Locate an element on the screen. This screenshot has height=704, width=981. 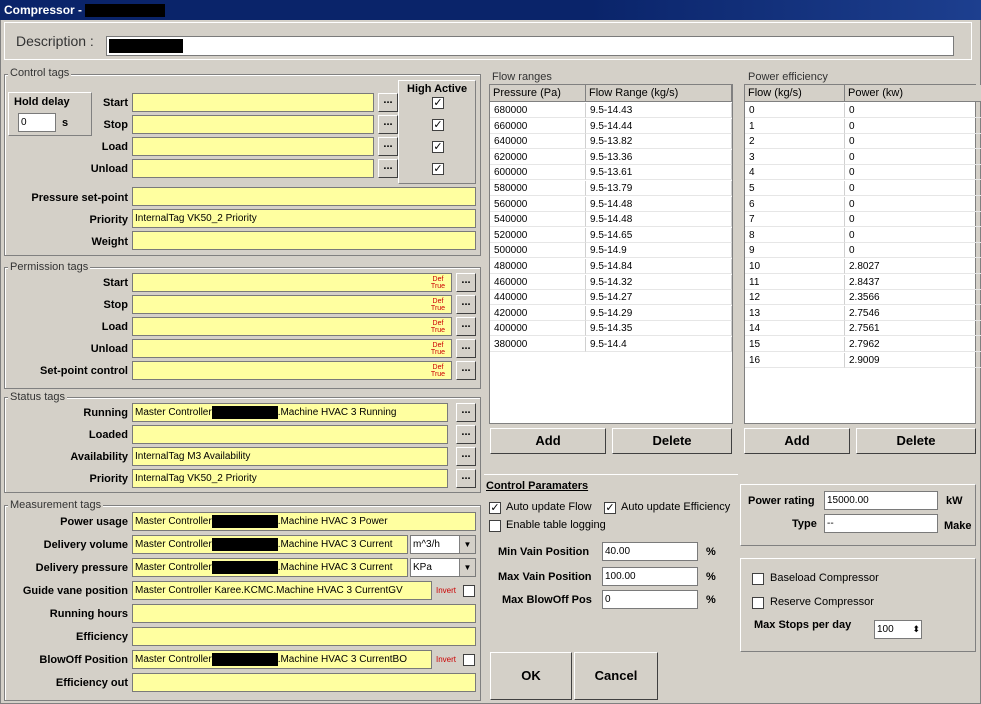
description-input is located at coordinates (530, 46).